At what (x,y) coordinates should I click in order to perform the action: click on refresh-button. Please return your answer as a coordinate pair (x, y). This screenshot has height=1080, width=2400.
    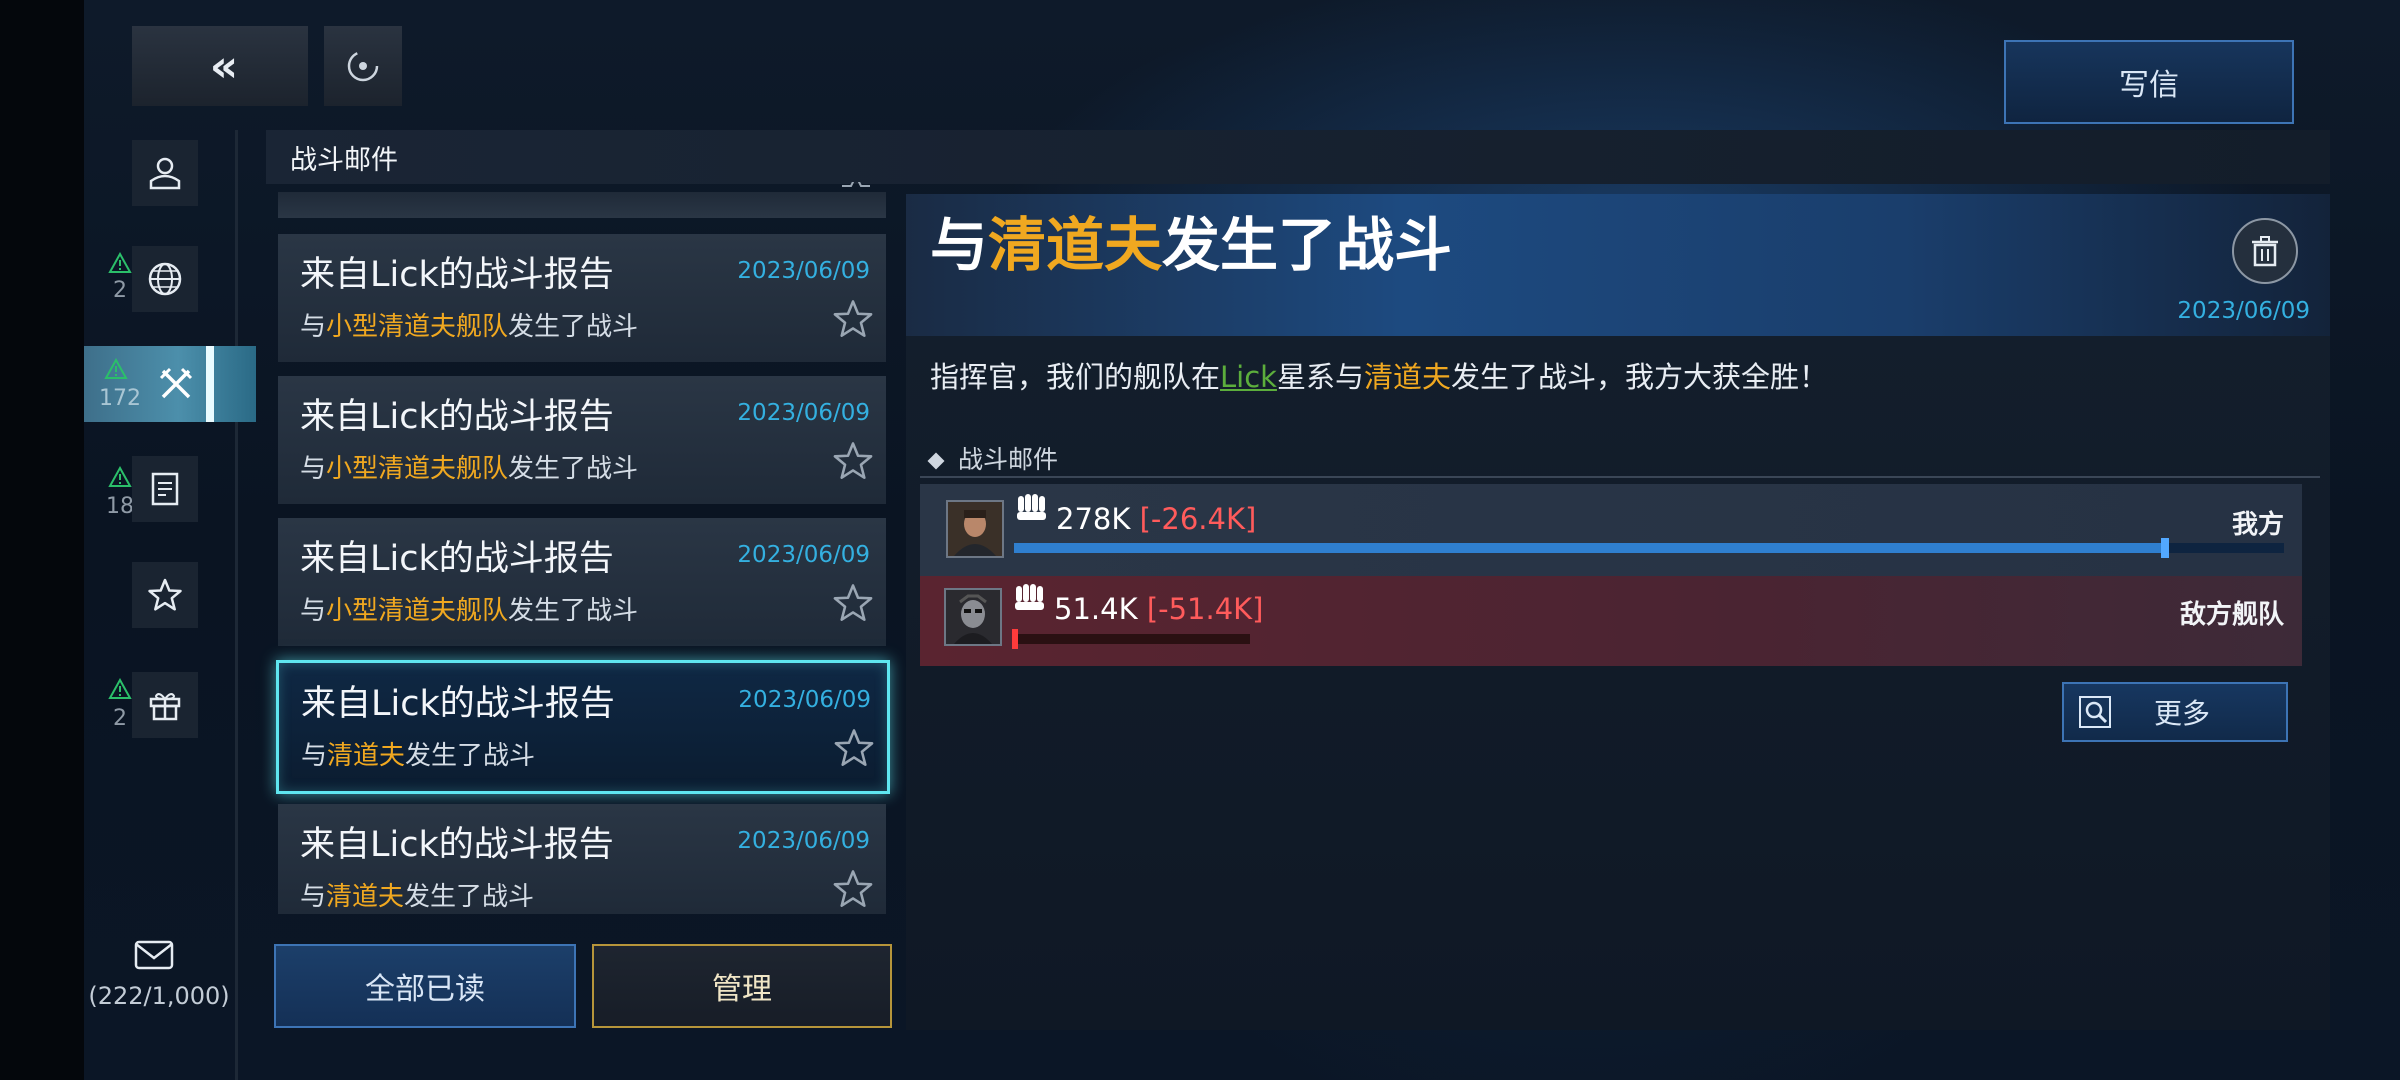
    Looking at the image, I should click on (363, 66).